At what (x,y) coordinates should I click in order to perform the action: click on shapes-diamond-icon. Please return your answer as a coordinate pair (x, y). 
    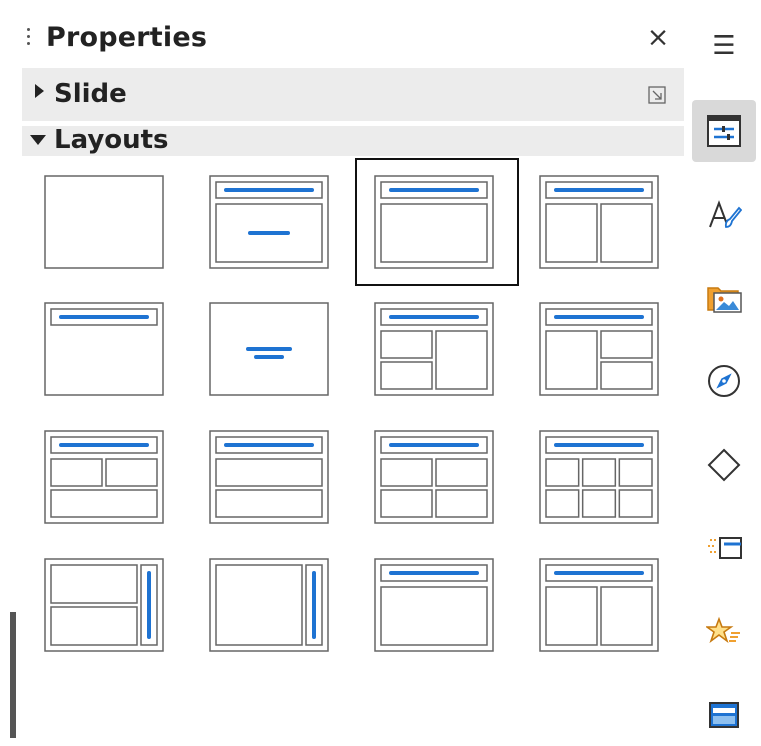
    Looking at the image, I should click on (724, 465).